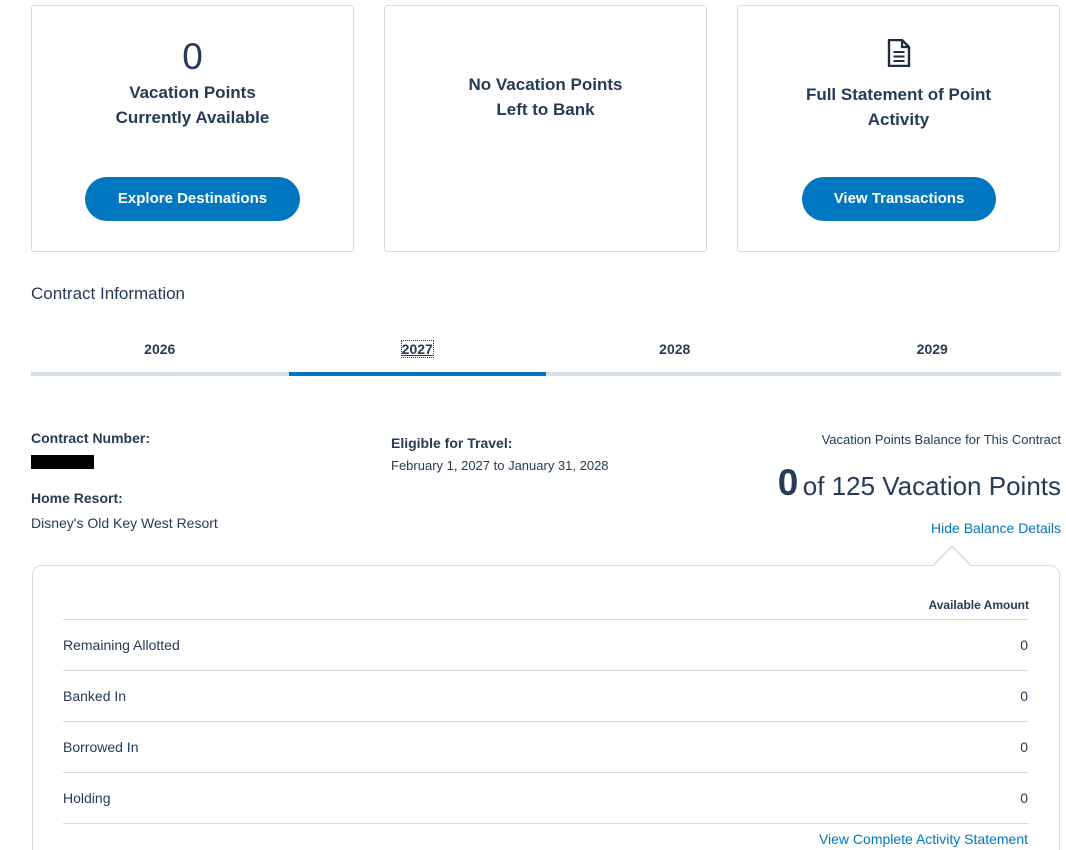  I want to click on panel-caret-inner, so click(952, 557).